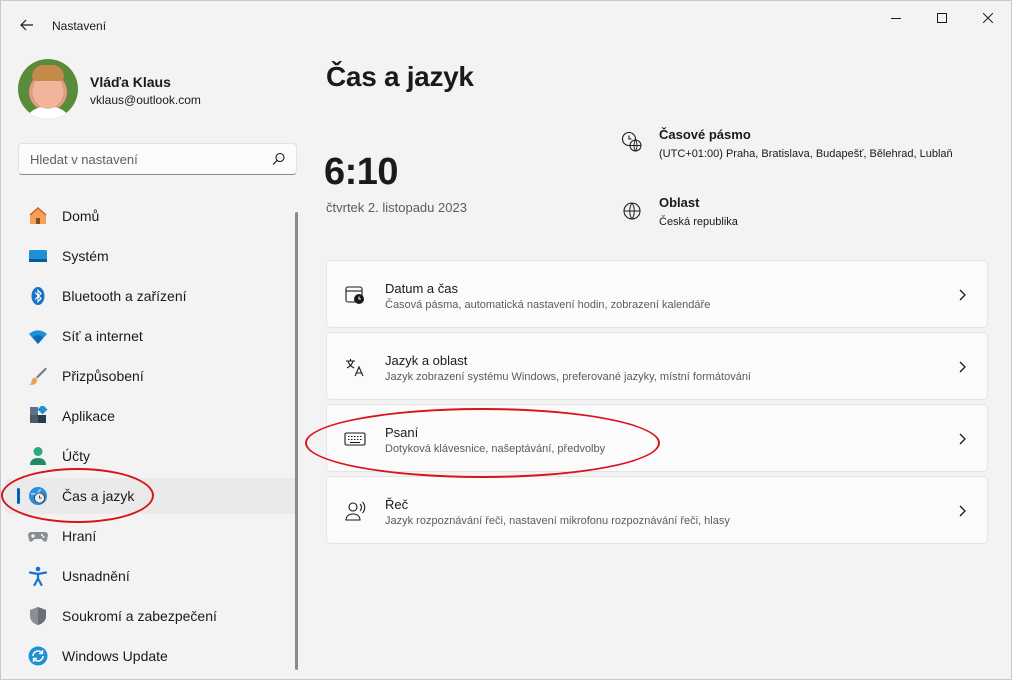 This screenshot has width=1012, height=680. I want to click on update-icon, so click(38, 656).